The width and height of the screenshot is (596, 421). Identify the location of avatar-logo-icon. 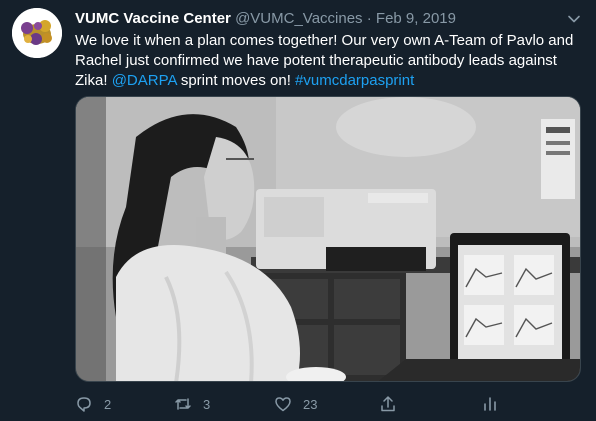
(37, 33).